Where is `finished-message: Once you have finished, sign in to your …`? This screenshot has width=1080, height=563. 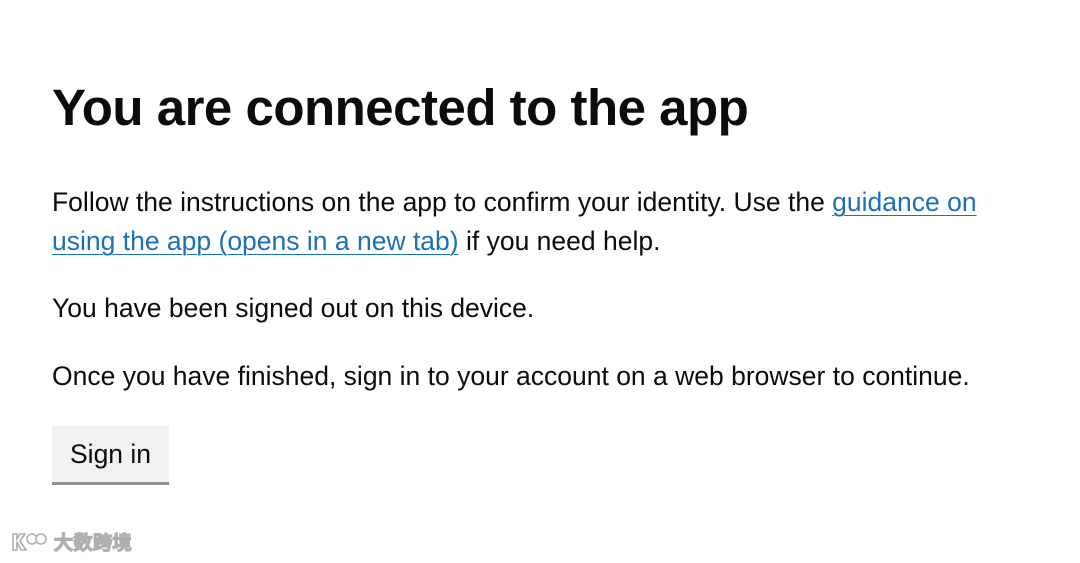
finished-message: Once you have finished, sign in to your … is located at coordinates (511, 376).